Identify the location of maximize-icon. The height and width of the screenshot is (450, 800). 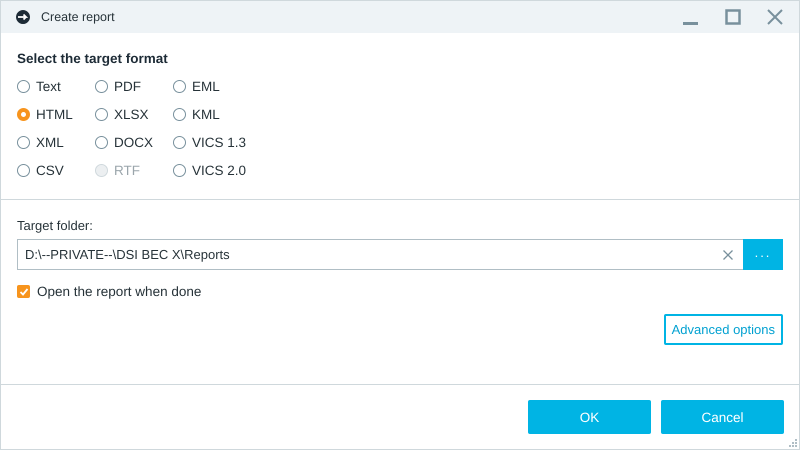
(733, 17).